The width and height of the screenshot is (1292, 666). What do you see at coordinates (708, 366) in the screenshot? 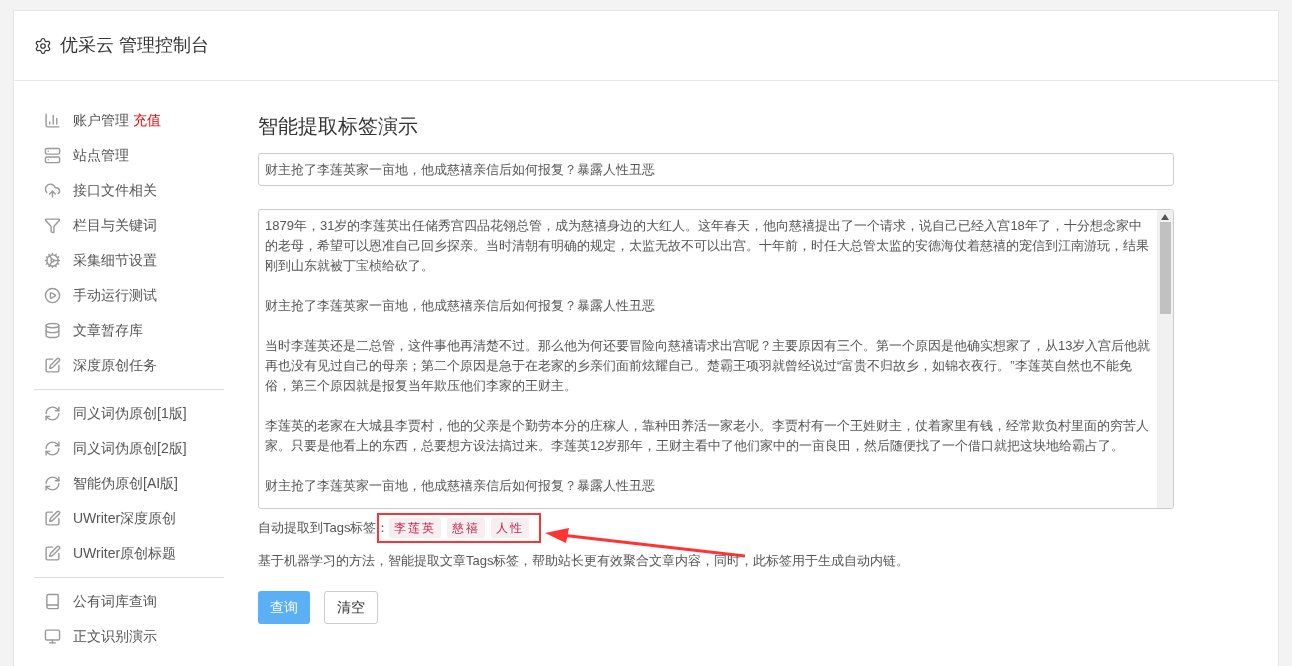
I see `content-paragraph: 当时李莲英还是二总管，这件事他再清楚不过。那么他为何还要冒险向慈禧请求出宫呢？主要原因有三个。第一个原因是他确实想家了，从13岁入宫后他就再也没有见过自己的母亲；第二个原因是急于在老家的乡亲们面前炫耀自己。楚霸王项羽就曾经说过“富贵不归故乡，如锦衣夜行。”李莲英自然也不能免俗，第三个原因就是报复当年欺压他们李家的王财主。` at bounding box center [708, 366].